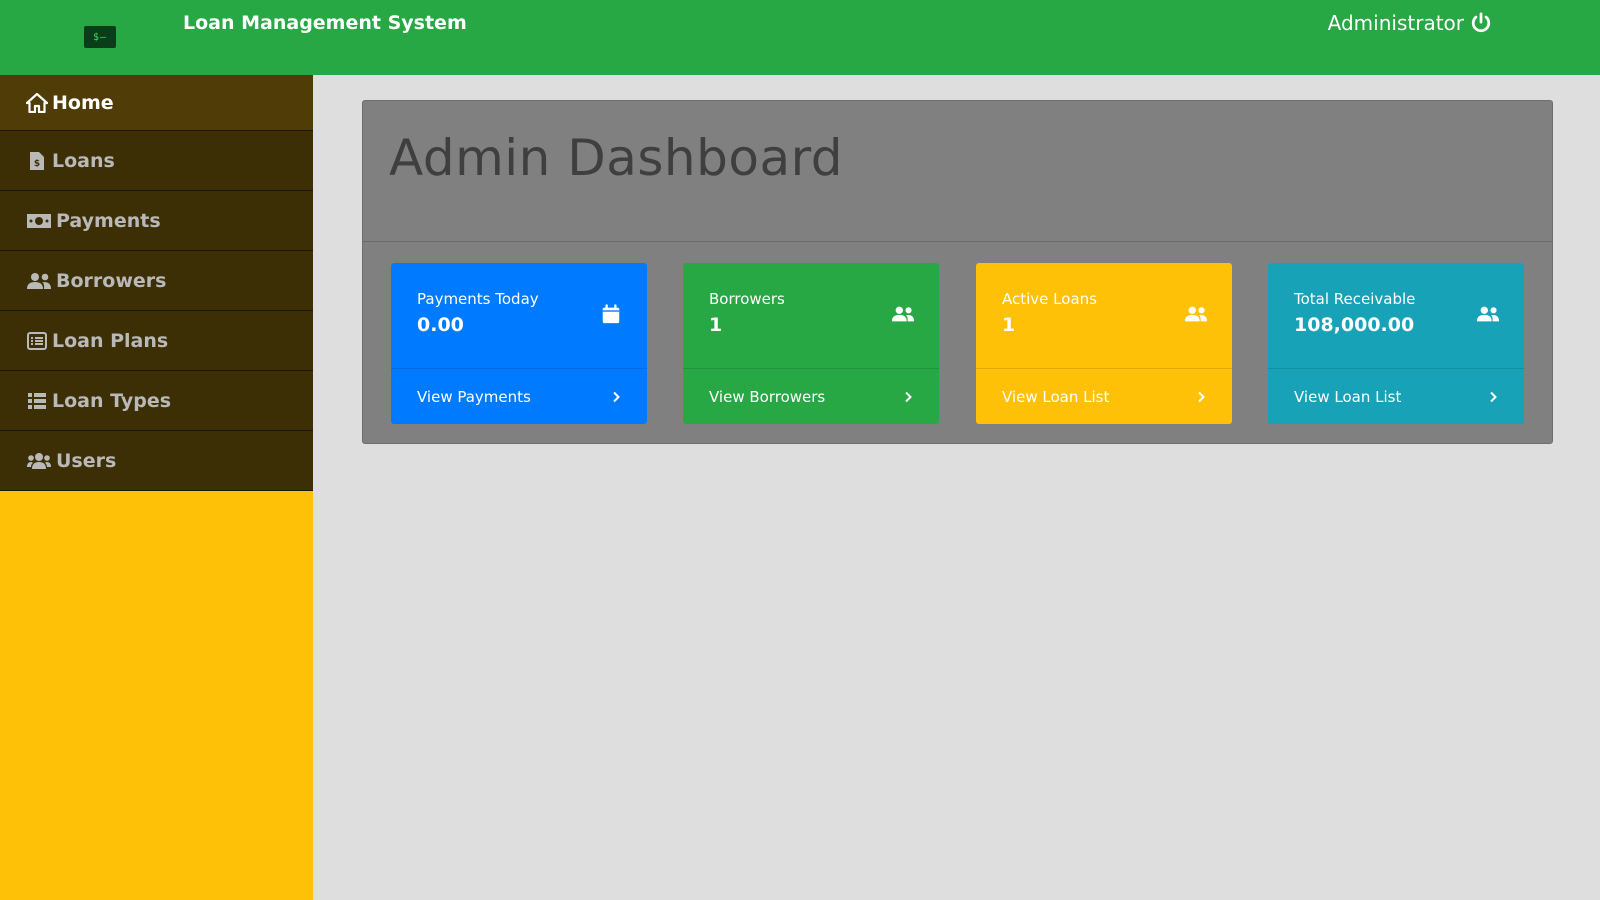 The image size is (1600, 900). I want to click on user-name: Administrator, so click(1395, 23).